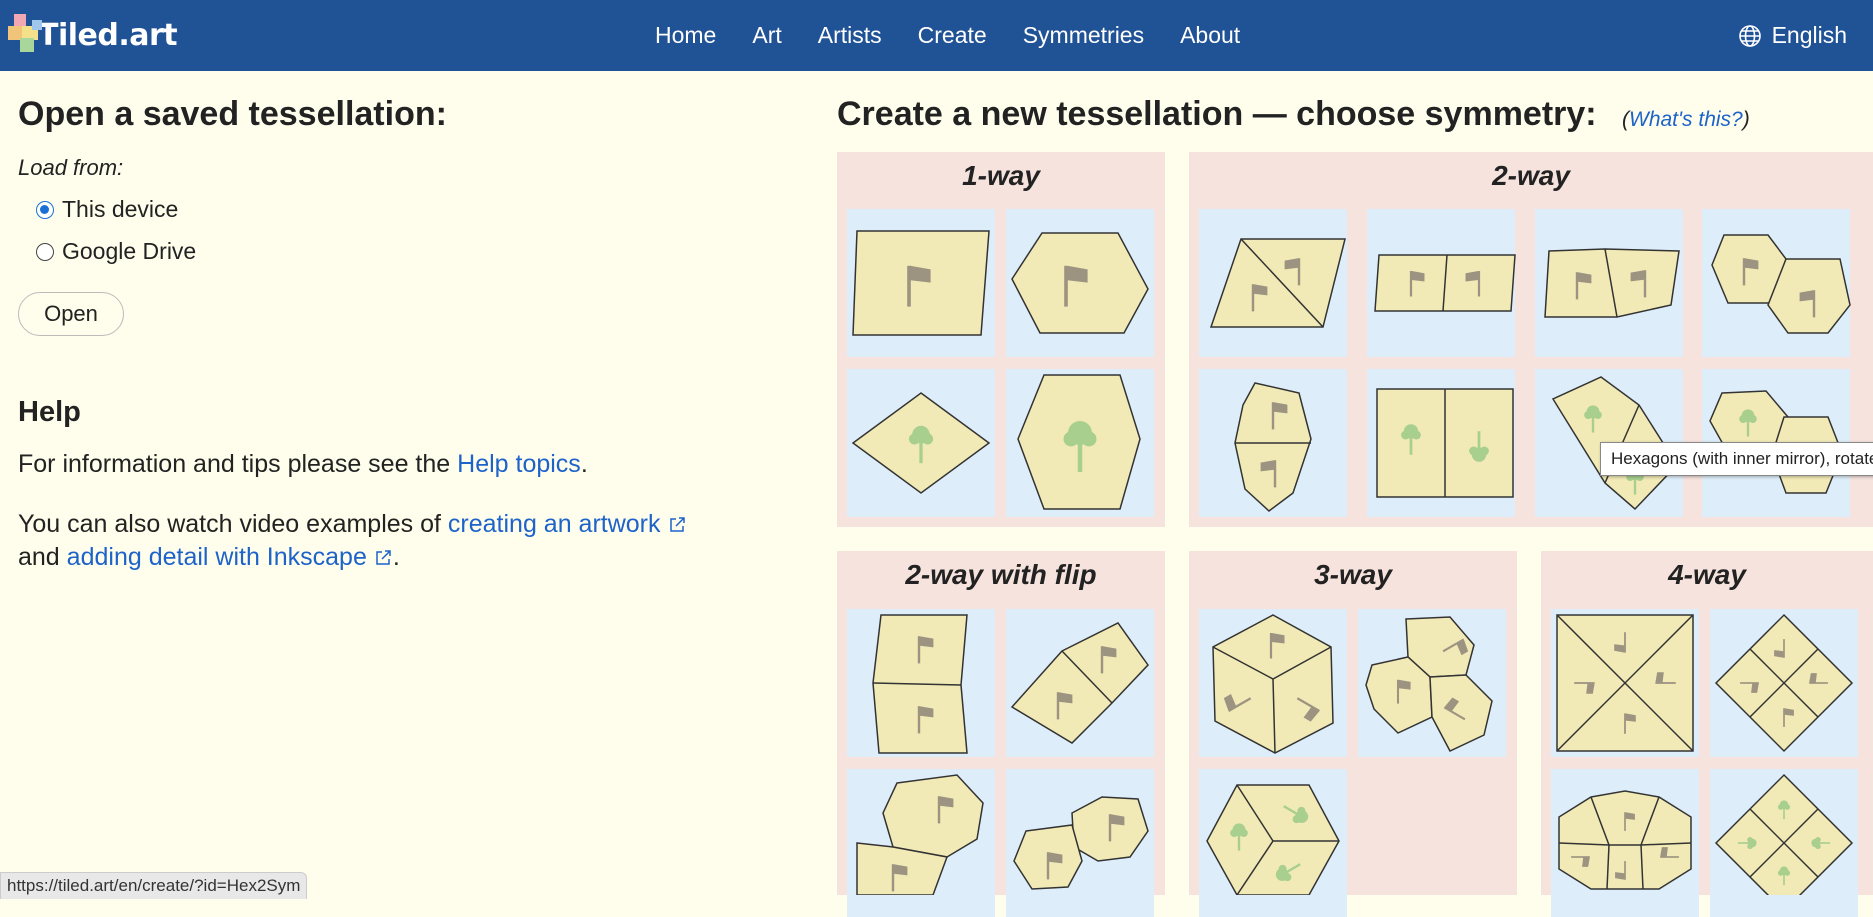 The width and height of the screenshot is (1873, 917). Describe the element at coordinates (766, 35) in the screenshot. I see `nav-art: Art` at that location.